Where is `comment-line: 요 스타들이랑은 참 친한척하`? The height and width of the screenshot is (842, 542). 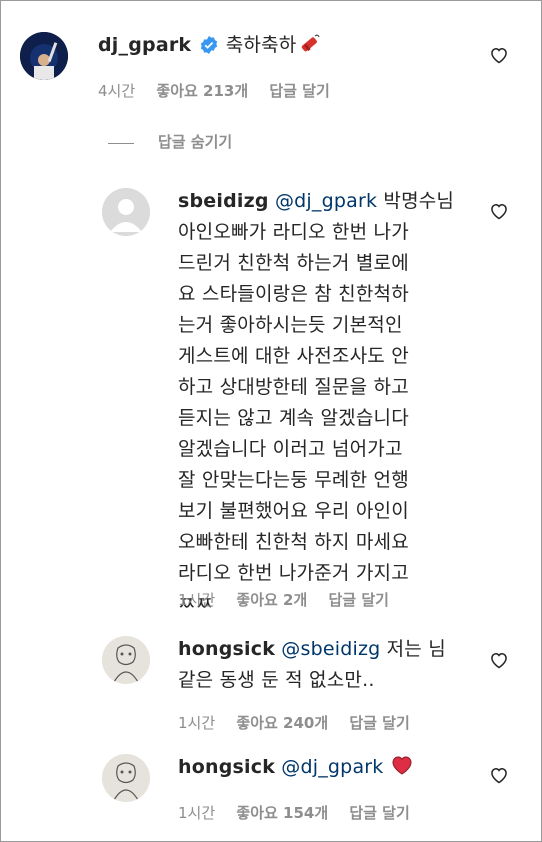 comment-line: 요 스타들이랑은 참 친한척하 is located at coordinates (293, 294).